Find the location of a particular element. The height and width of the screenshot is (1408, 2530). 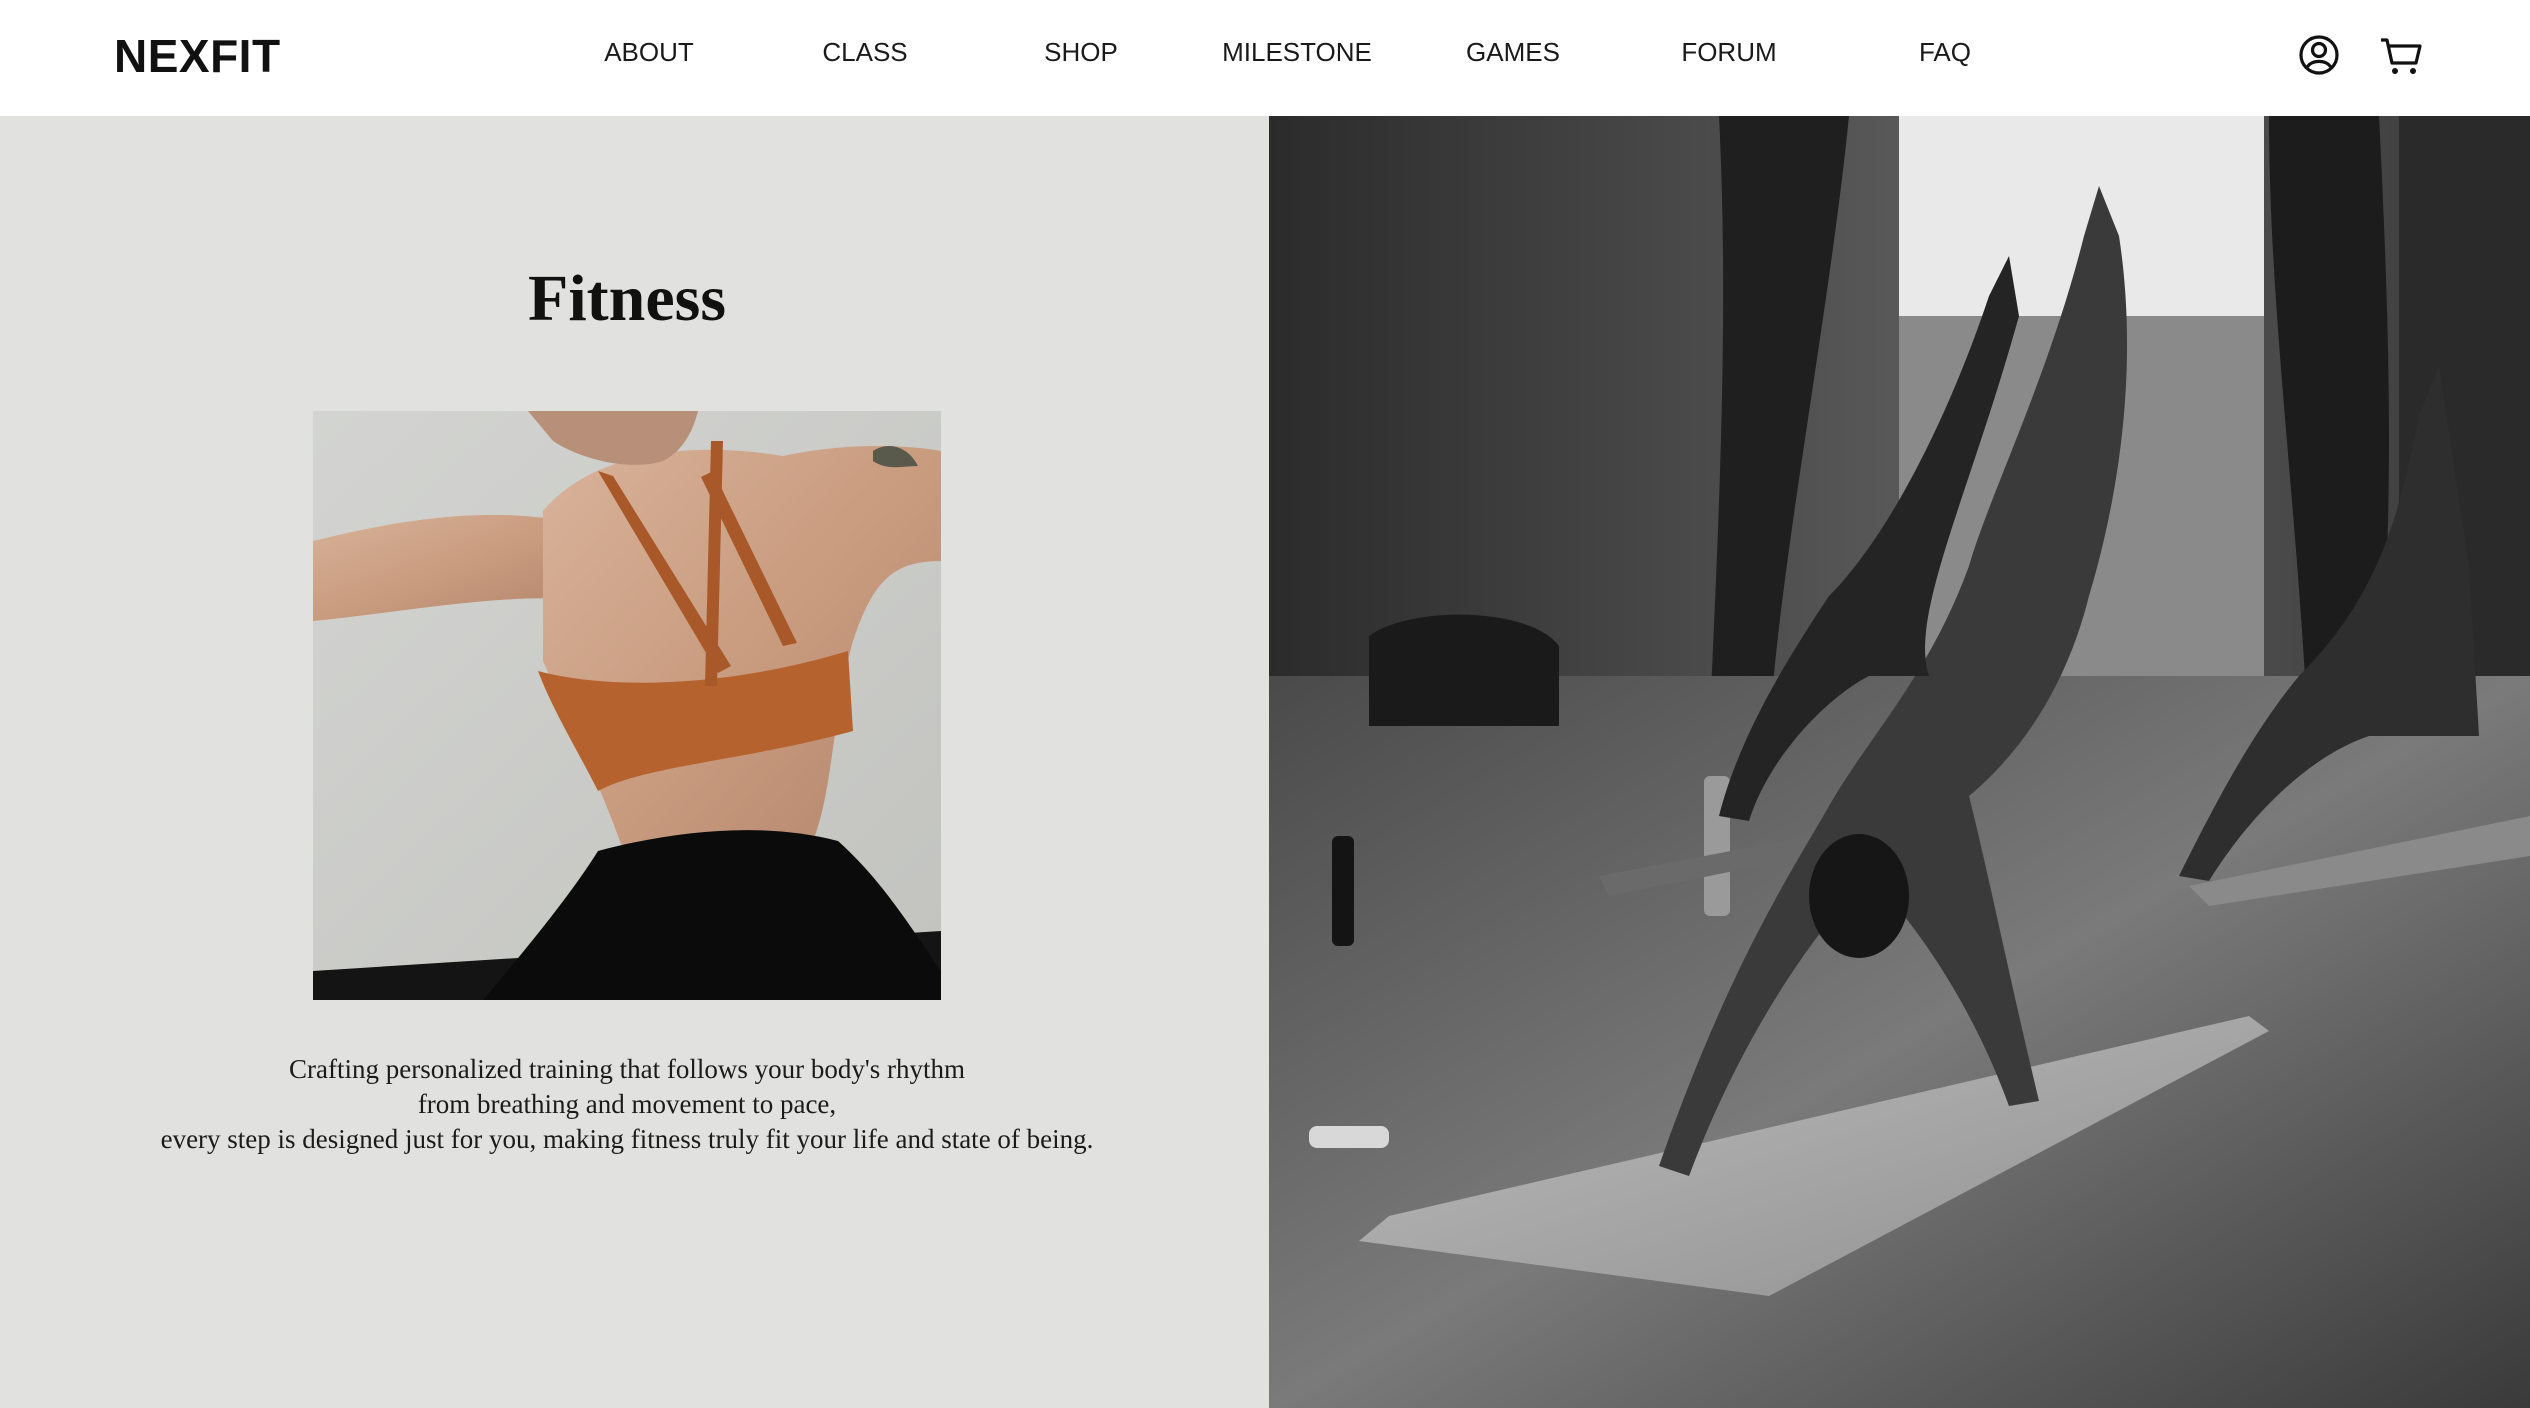

account-icon is located at coordinates (2319, 55).